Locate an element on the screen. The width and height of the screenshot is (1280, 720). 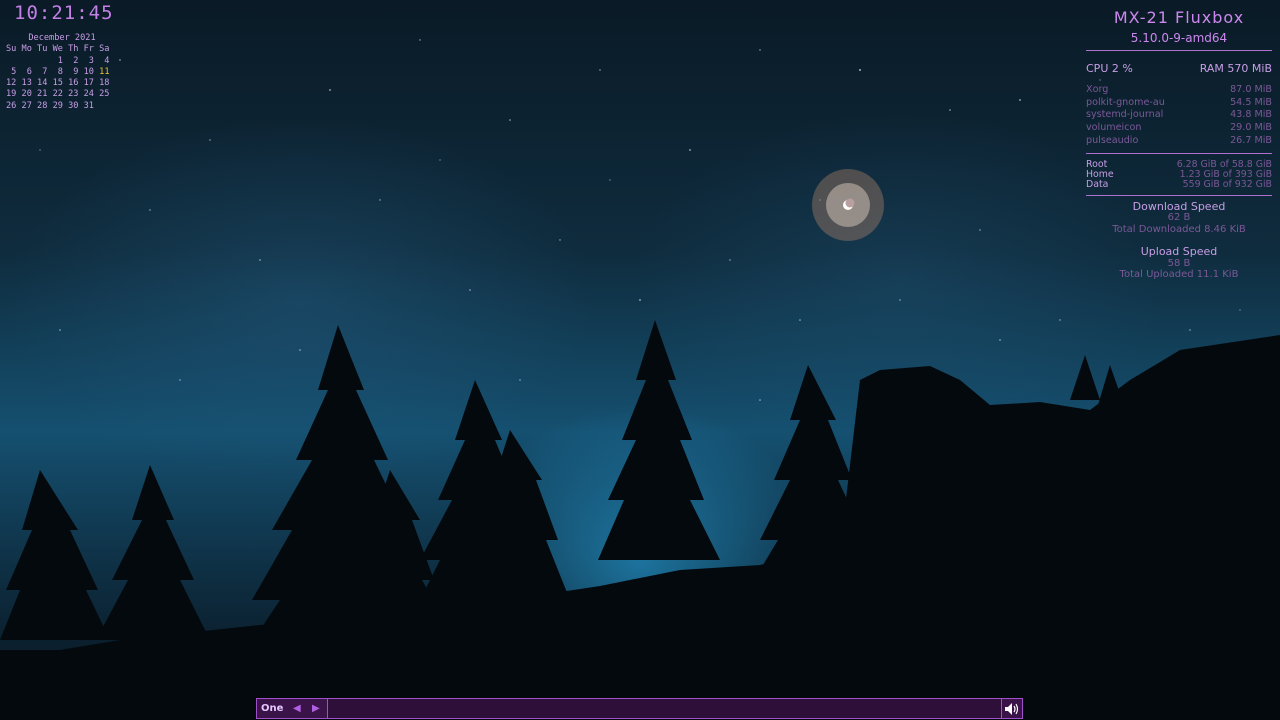
calendar-weekdays: Su Mo Tu We Th Fr Sa is located at coordinates (58, 49).